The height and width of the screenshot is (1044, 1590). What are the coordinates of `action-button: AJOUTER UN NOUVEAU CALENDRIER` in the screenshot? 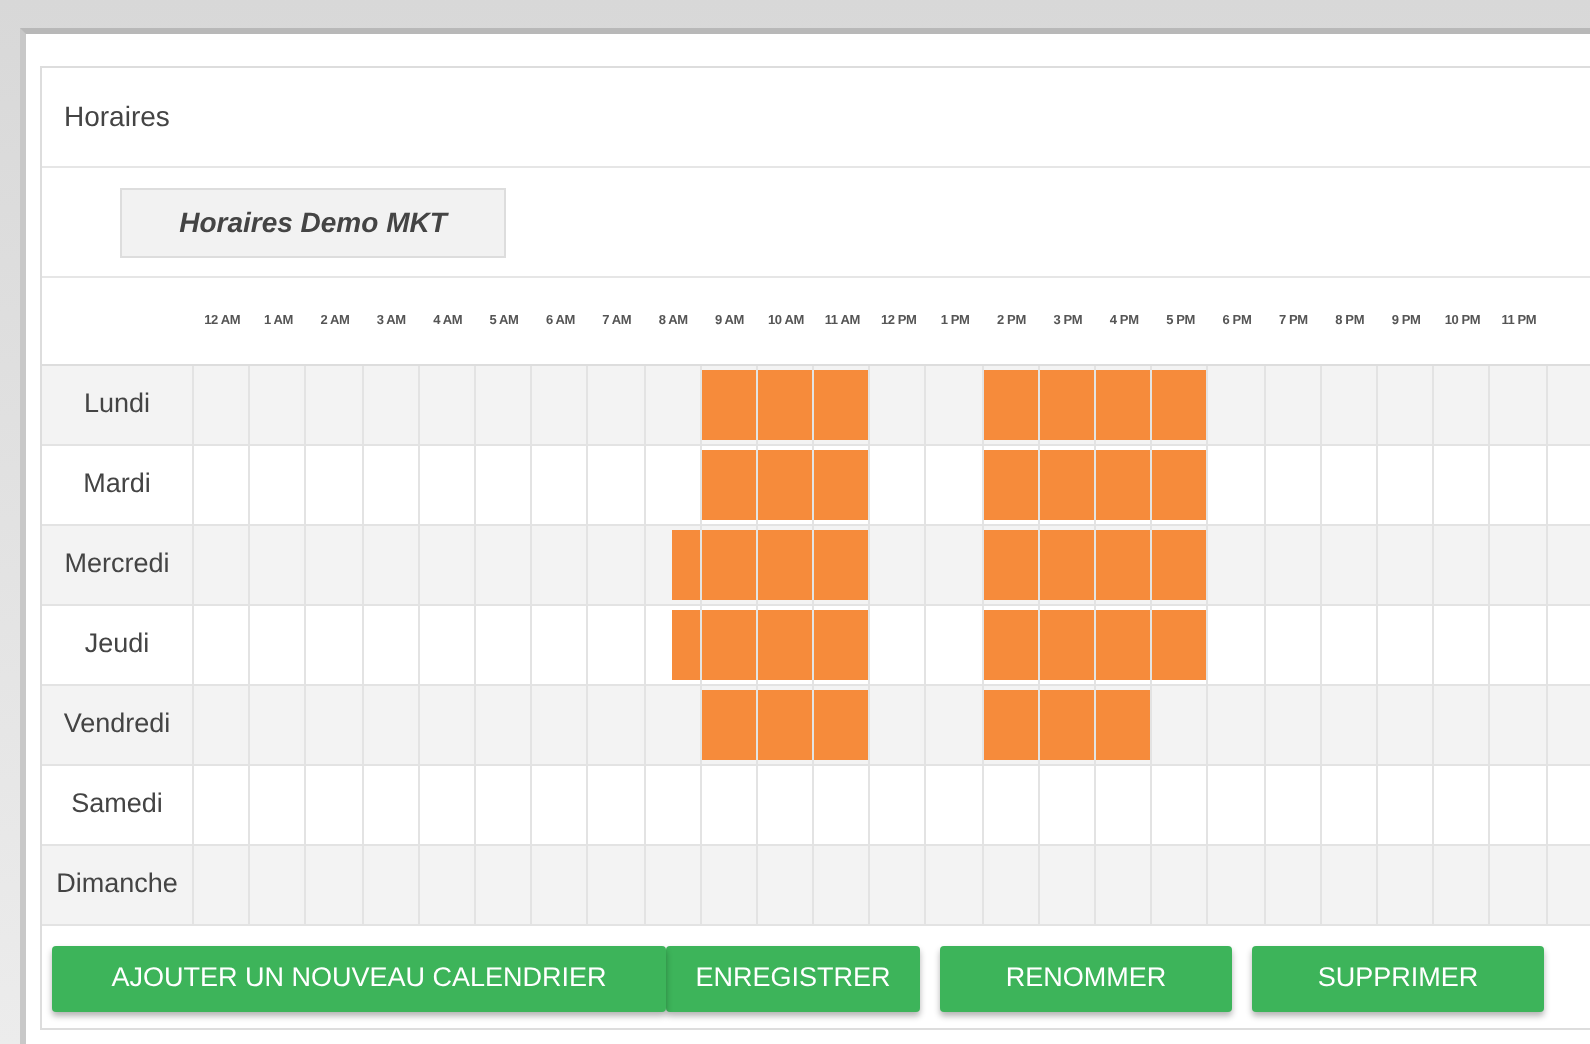 It's located at (359, 979).